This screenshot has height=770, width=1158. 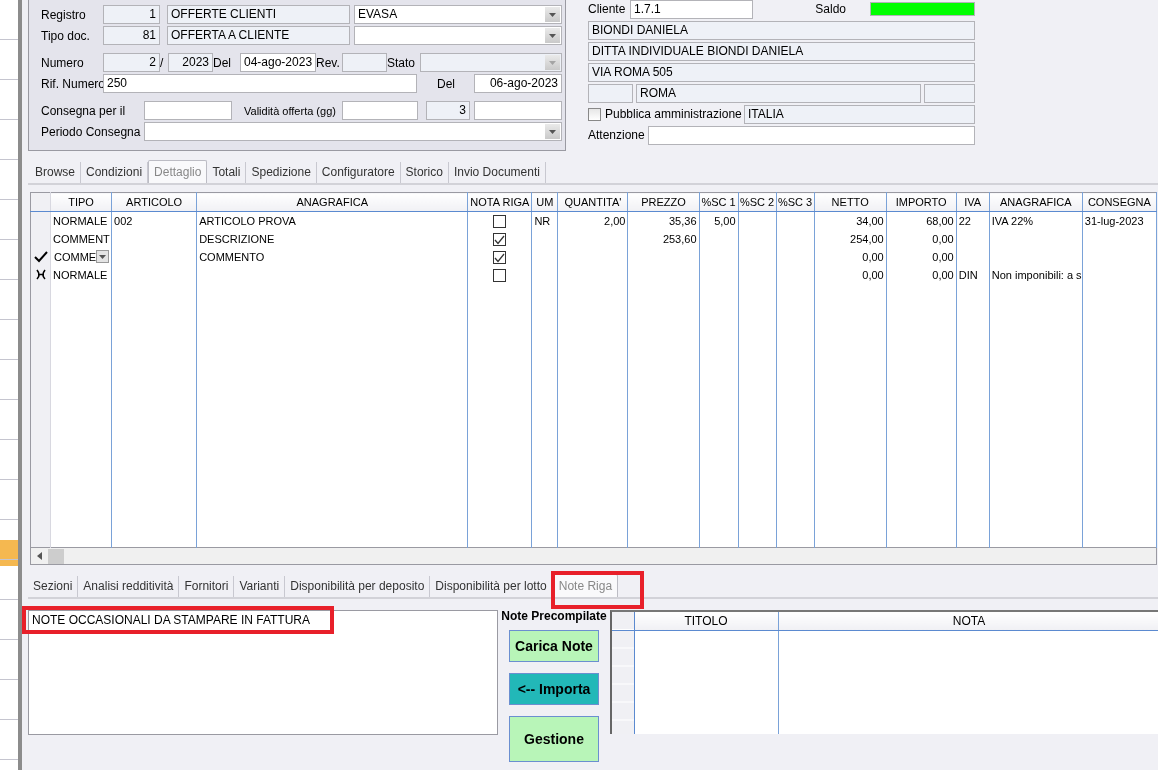 What do you see at coordinates (1114, 220) in the screenshot?
I see `table-cell: 31-lug-2023` at bounding box center [1114, 220].